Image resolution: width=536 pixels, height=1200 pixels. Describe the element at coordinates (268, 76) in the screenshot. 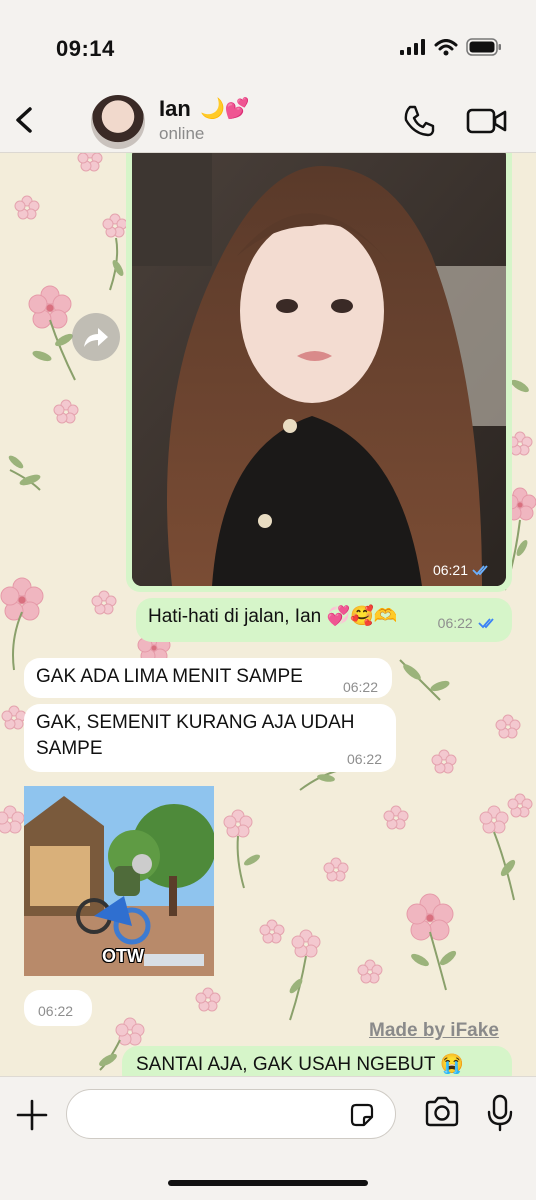

I see `chat-header: 09:14 Ian 🌙💕 online` at that location.